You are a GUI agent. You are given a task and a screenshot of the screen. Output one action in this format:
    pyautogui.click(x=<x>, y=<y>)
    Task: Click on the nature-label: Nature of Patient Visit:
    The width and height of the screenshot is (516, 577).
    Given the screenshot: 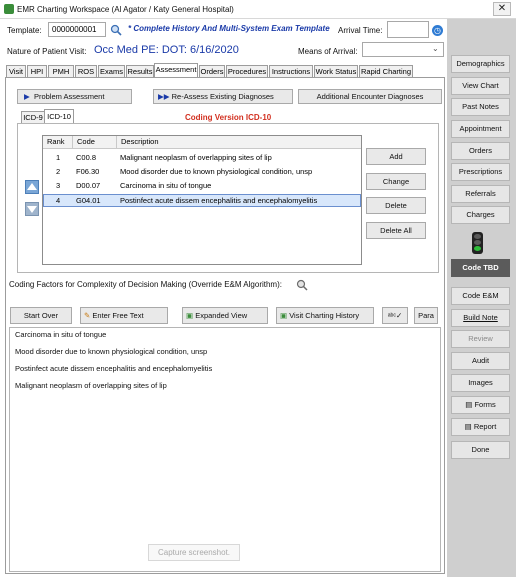 What is the action you would take?
    pyautogui.click(x=47, y=51)
    